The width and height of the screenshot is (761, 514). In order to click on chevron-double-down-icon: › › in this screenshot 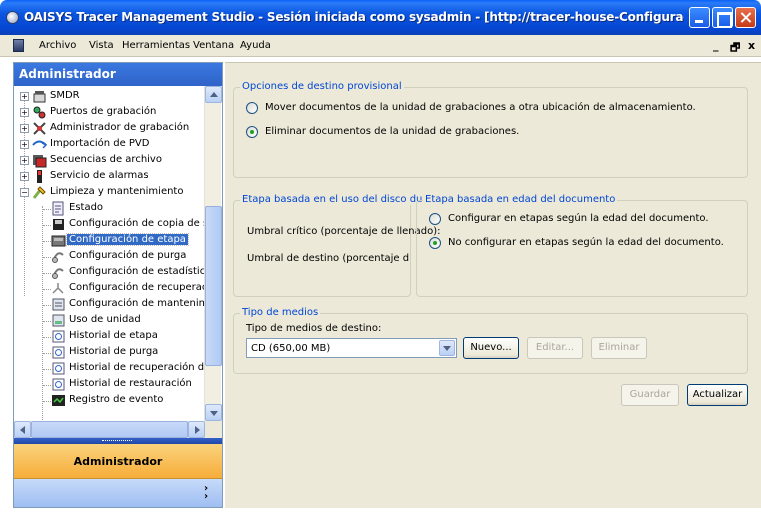, I will do `click(206, 493)`.